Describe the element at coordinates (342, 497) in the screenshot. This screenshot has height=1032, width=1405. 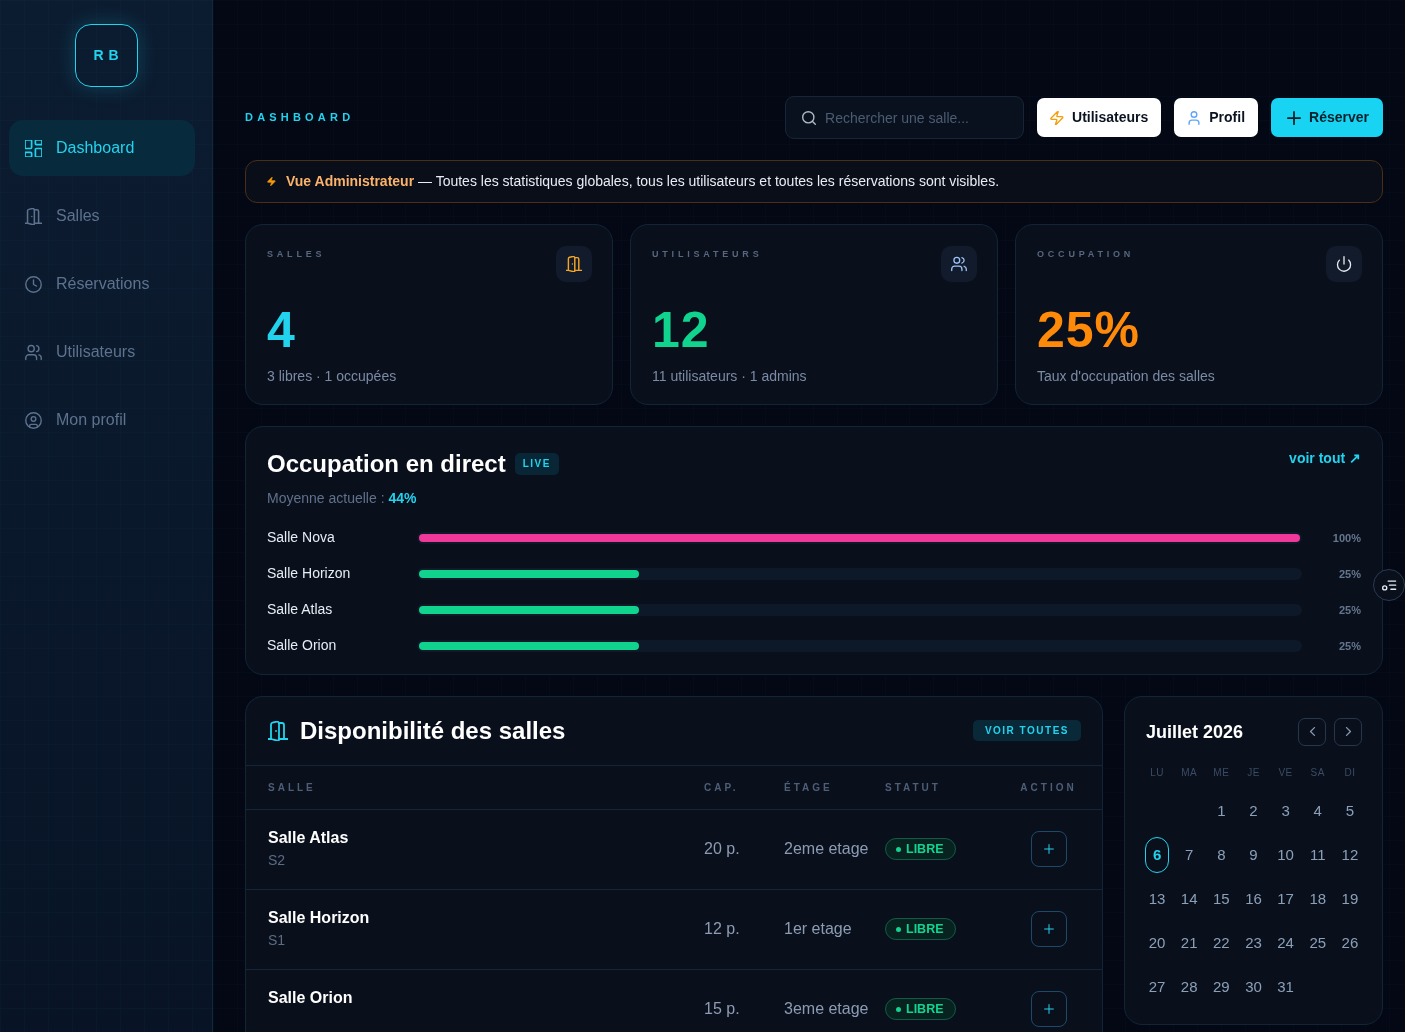
I see `average-text: Moyenne actuelle : 44%` at that location.